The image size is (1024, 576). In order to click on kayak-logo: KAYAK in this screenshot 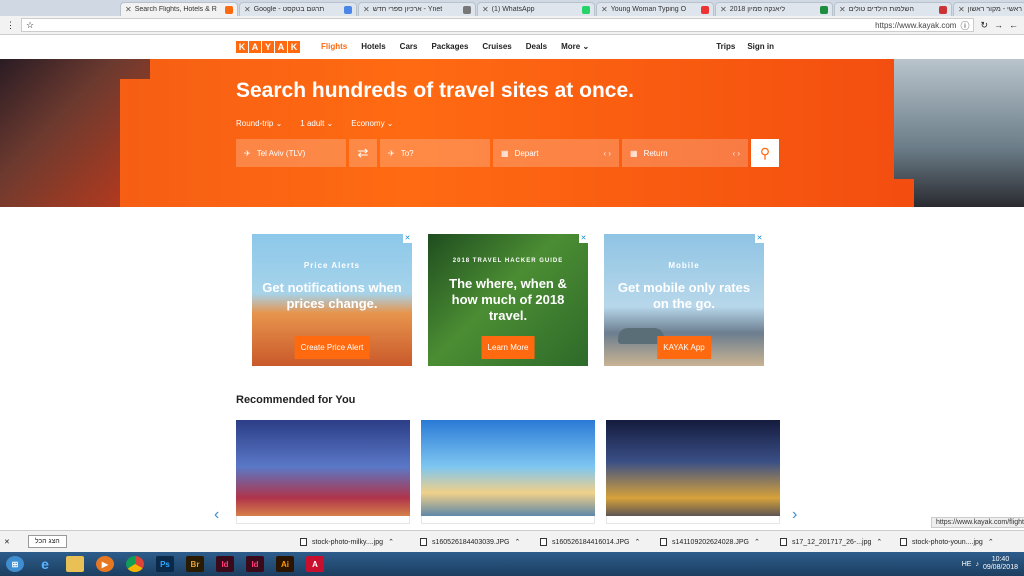, I will do `click(268, 47)`.